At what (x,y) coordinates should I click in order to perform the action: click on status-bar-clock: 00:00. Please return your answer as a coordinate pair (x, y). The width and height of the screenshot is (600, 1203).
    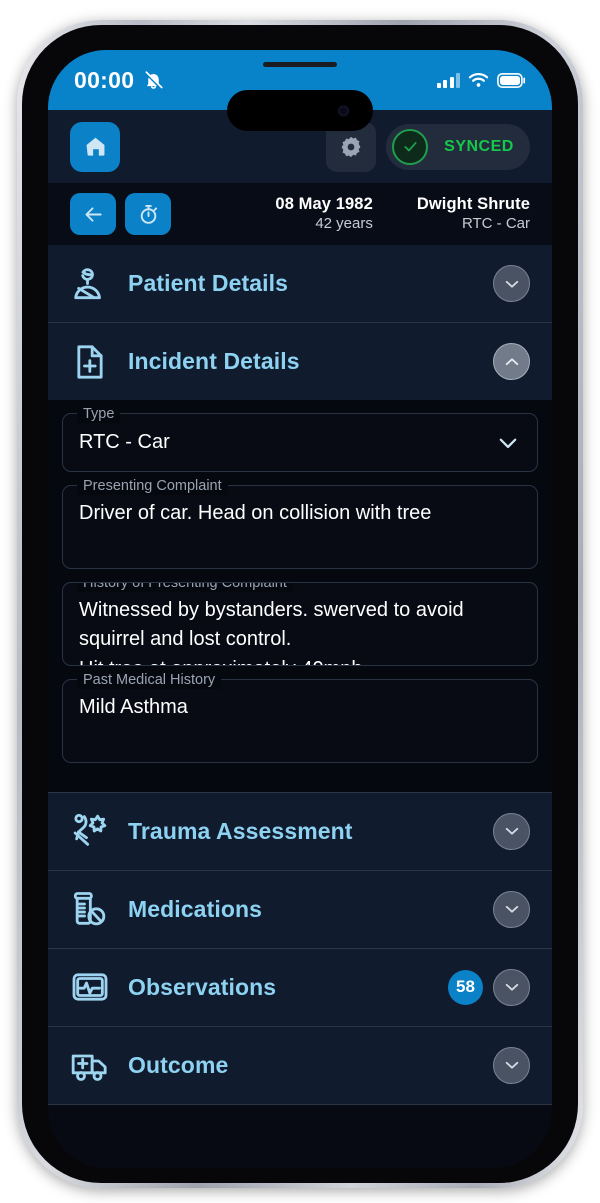
    Looking at the image, I should click on (104, 79).